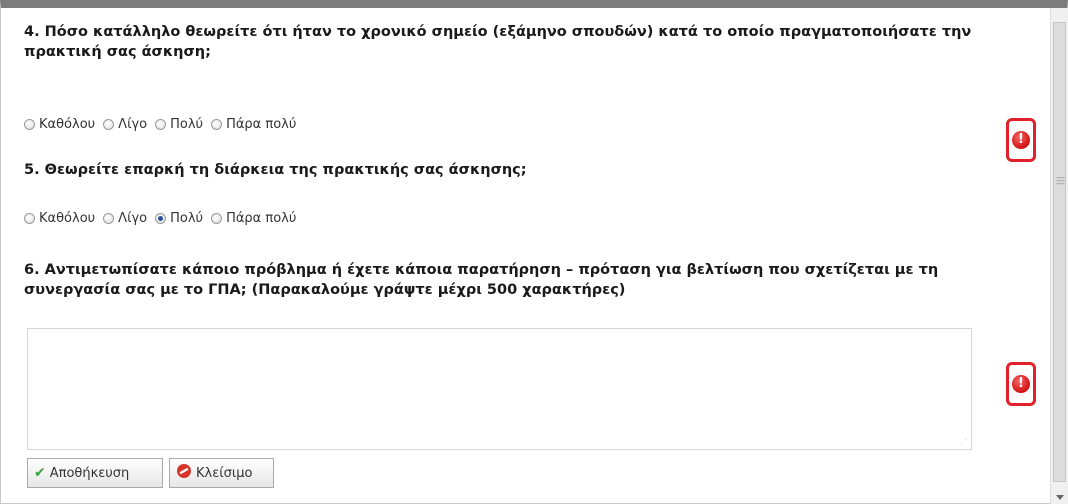 The width and height of the screenshot is (1068, 504). I want to click on q4-option-none: Καθόλου, so click(59, 124).